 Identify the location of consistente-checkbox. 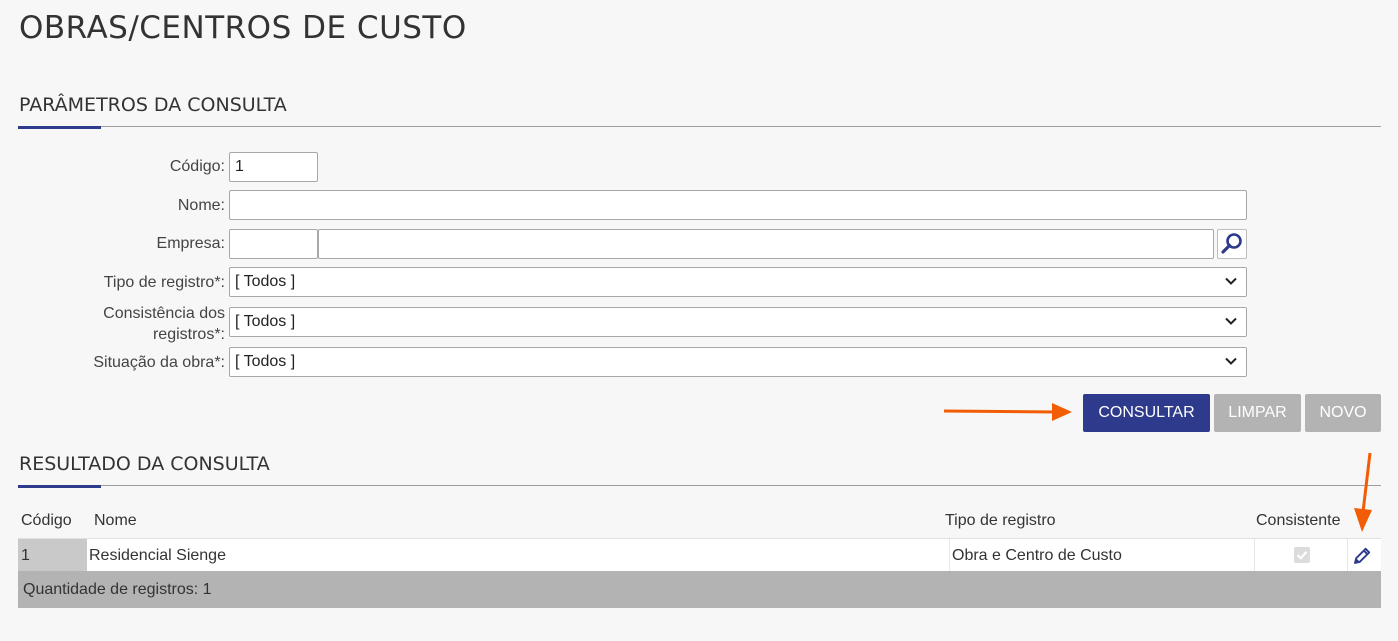
(1302, 555).